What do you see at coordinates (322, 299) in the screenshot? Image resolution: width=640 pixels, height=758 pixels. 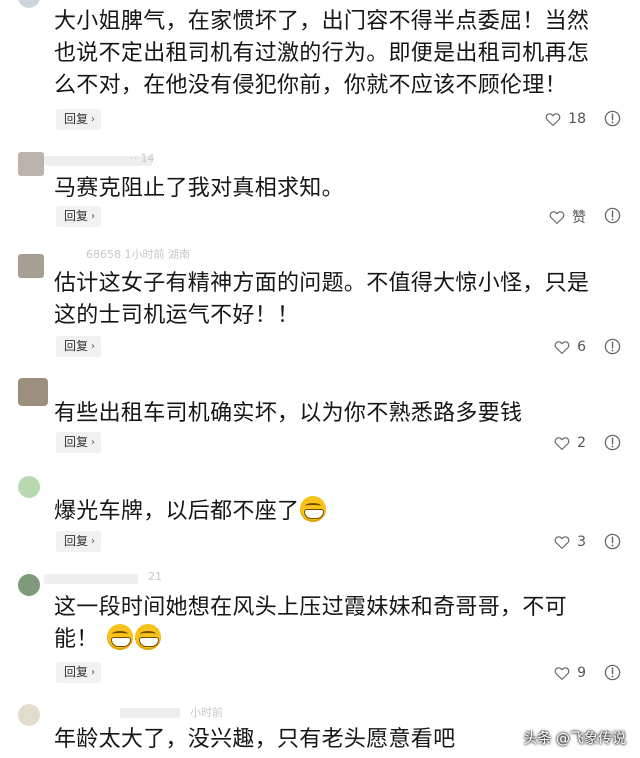 I see `comment-text: 估计这女子有精神方面的问题。不值得大惊小怪，只是 这的士司机运气不好！！` at bounding box center [322, 299].